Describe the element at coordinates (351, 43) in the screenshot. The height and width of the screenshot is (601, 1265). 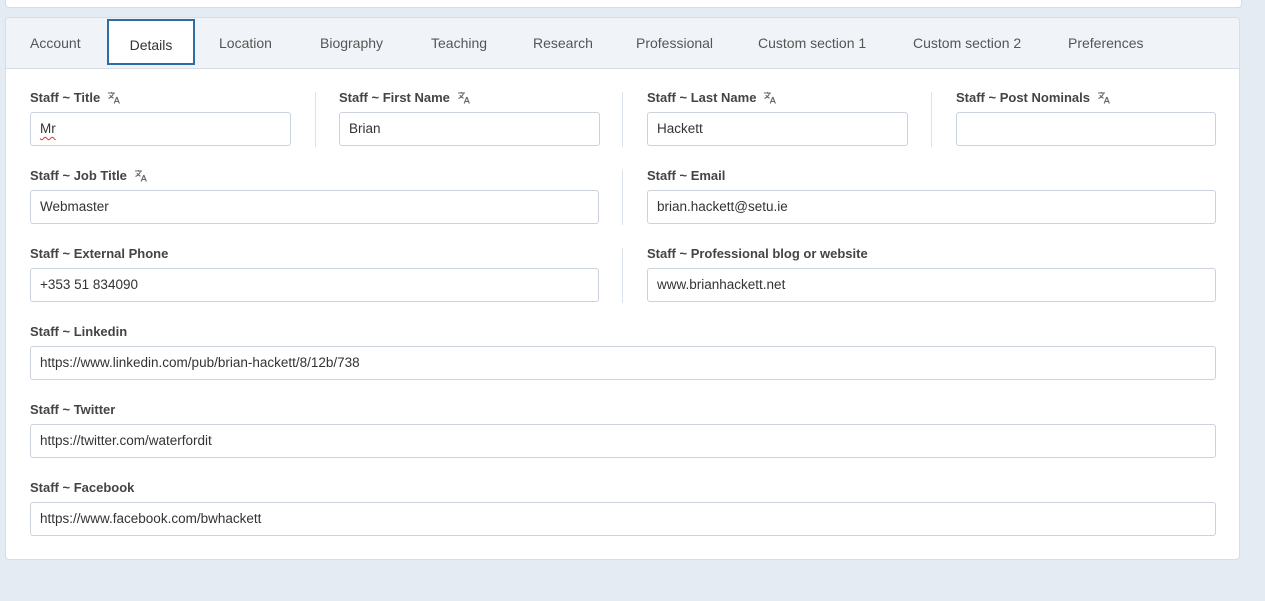
I see `tab-biography: Biography` at that location.